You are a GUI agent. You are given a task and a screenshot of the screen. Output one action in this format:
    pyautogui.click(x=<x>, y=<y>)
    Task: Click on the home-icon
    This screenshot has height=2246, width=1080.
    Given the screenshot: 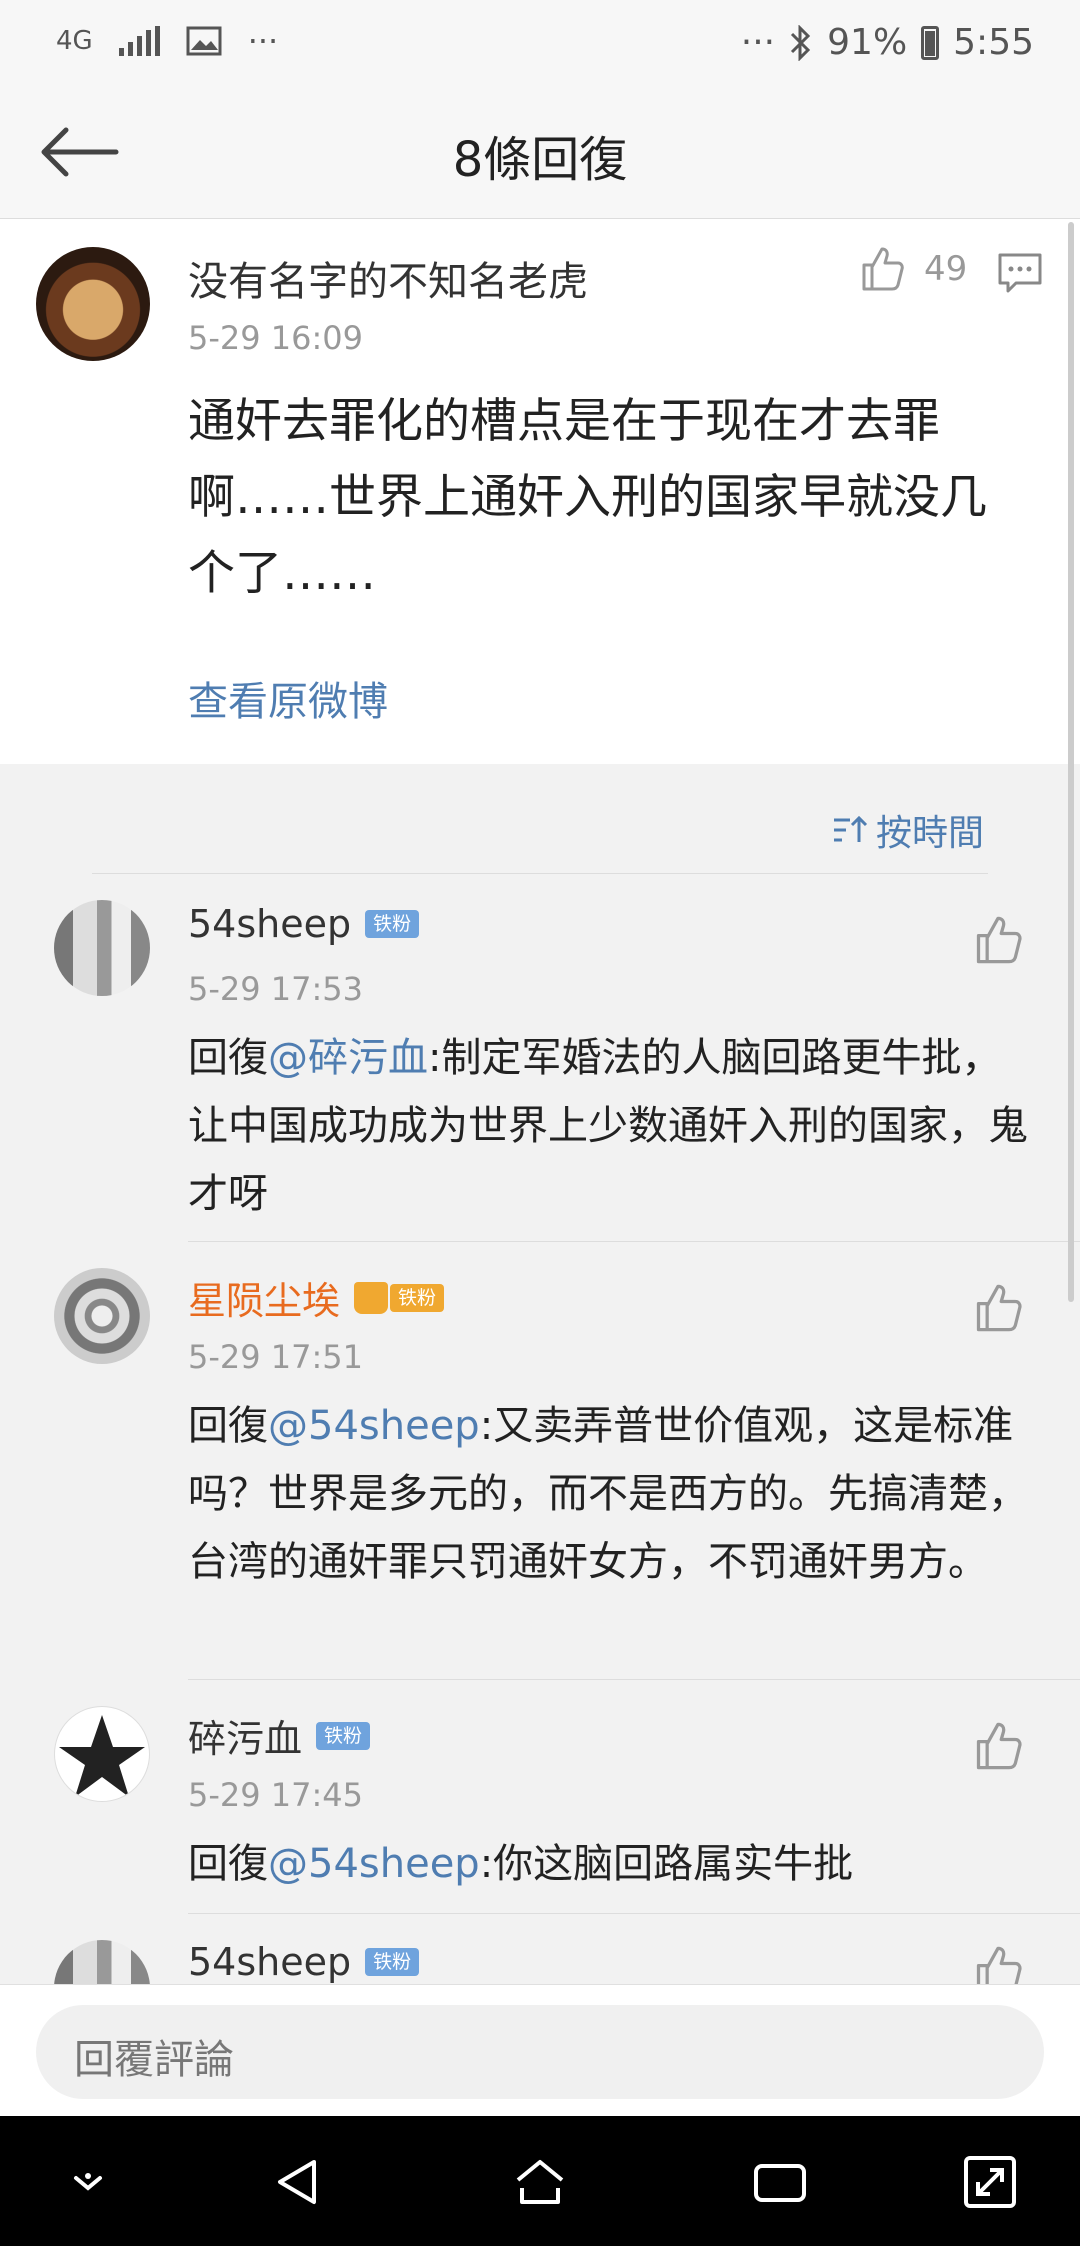 What is the action you would take?
    pyautogui.click(x=540, y=2182)
    